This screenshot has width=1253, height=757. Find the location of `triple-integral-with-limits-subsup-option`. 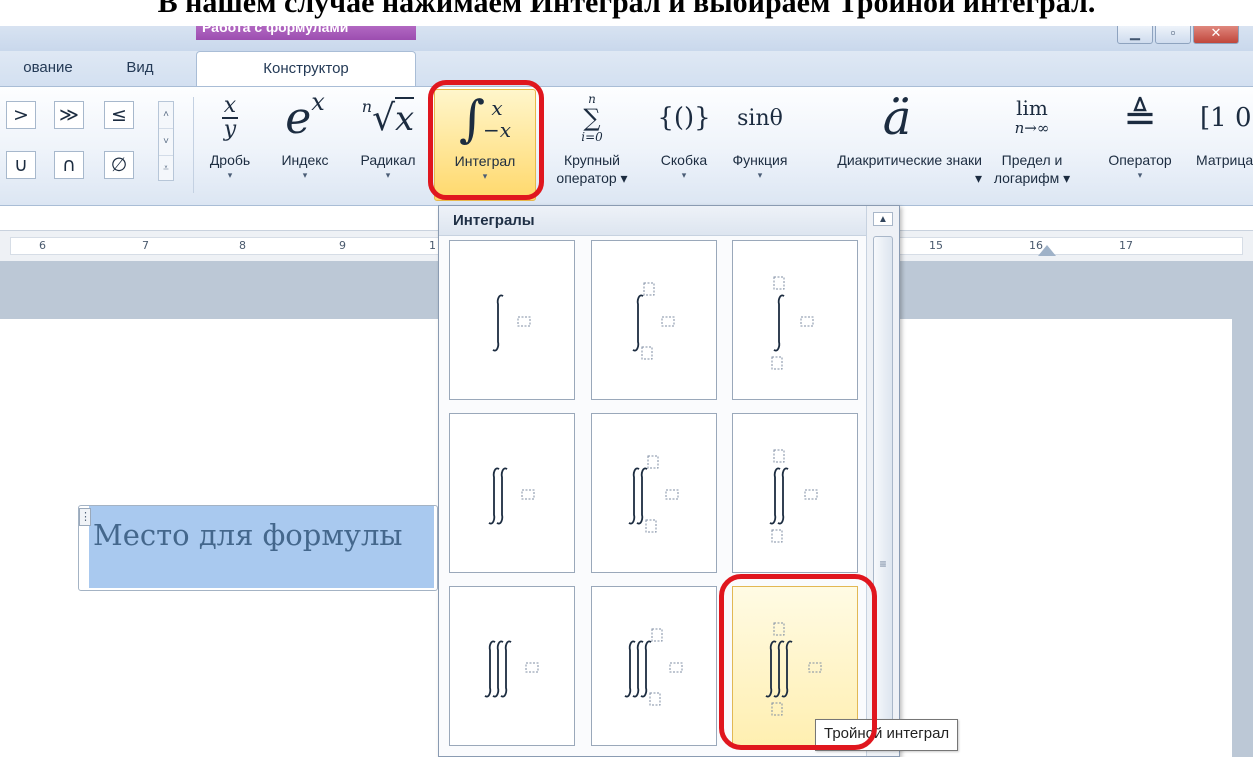

triple-integral-with-limits-subsup-option is located at coordinates (654, 666).